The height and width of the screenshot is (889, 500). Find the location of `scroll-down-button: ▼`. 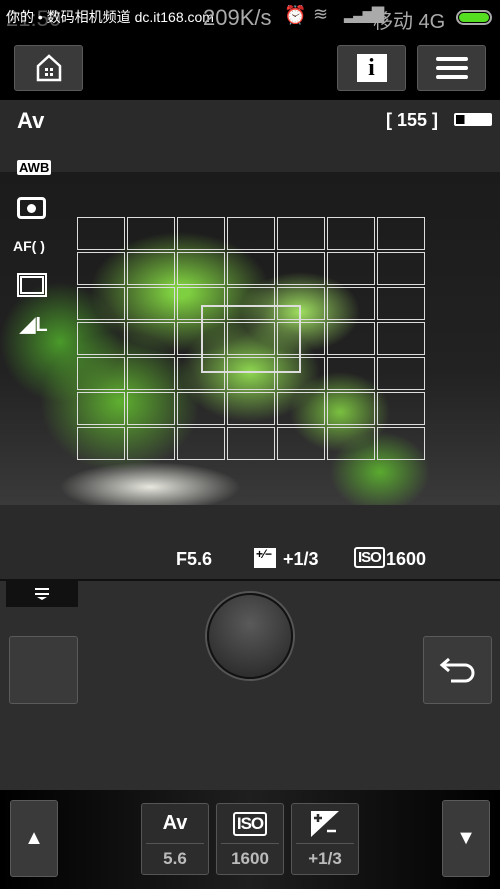

scroll-down-button: ▼ is located at coordinates (466, 838).